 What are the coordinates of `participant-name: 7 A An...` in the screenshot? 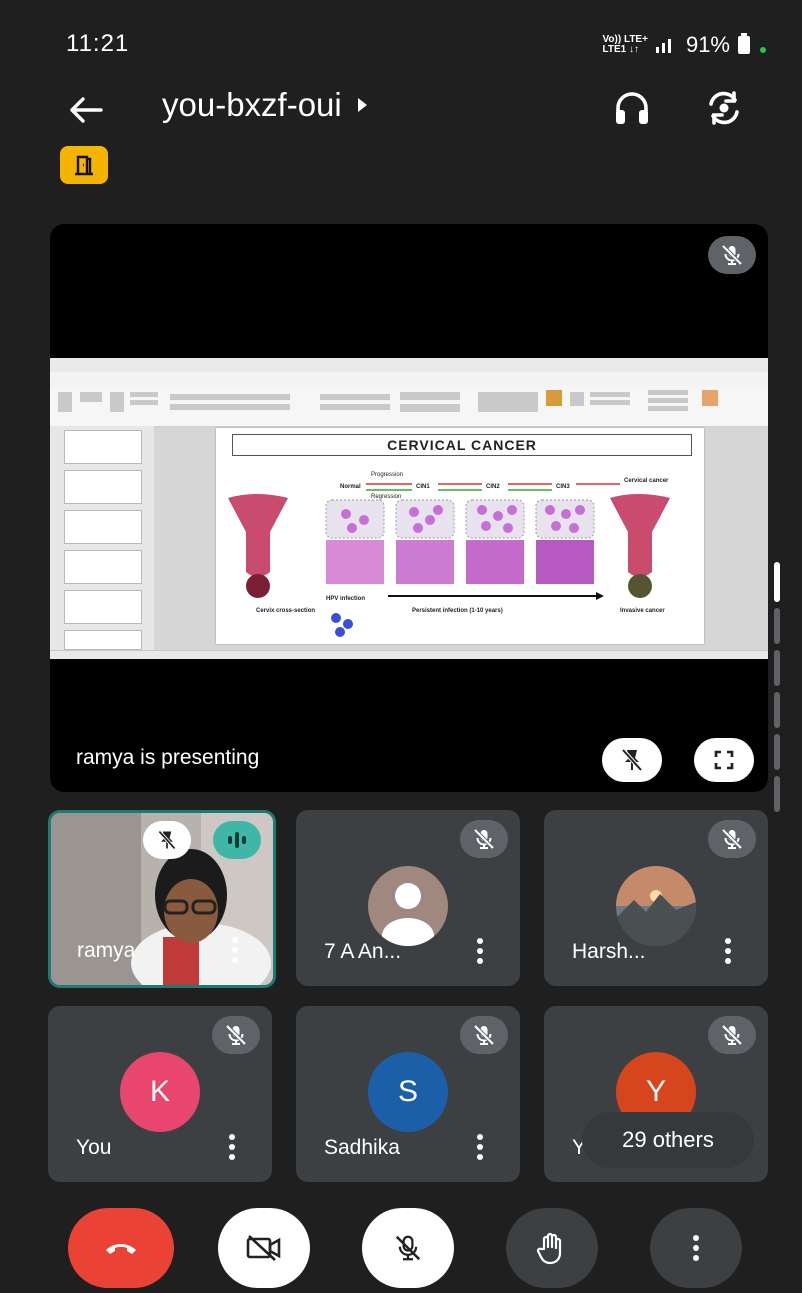 It's located at (363, 951).